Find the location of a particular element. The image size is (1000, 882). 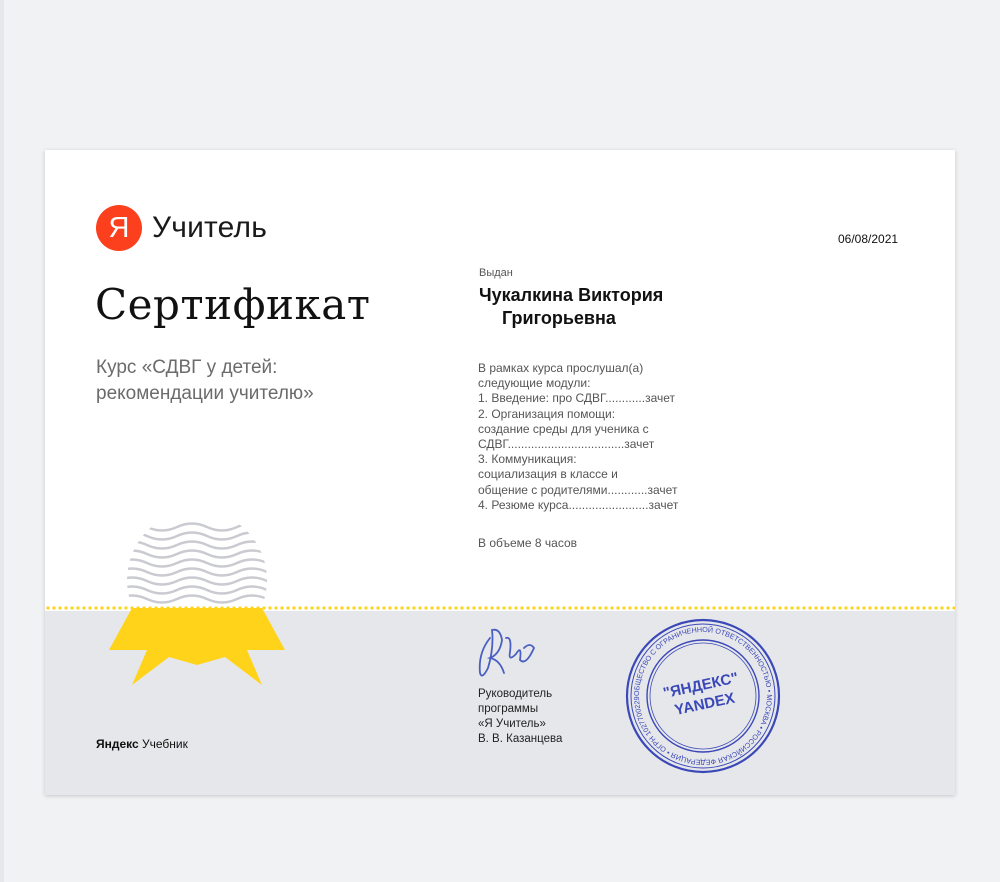

ya-logo-icon: Я is located at coordinates (119, 228).